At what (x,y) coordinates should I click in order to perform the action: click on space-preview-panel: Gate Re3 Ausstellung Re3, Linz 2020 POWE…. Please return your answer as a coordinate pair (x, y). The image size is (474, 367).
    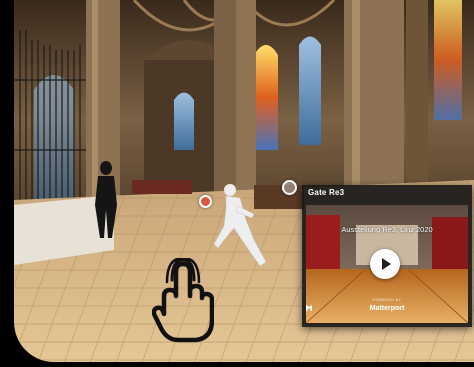
    Looking at the image, I should click on (387, 256).